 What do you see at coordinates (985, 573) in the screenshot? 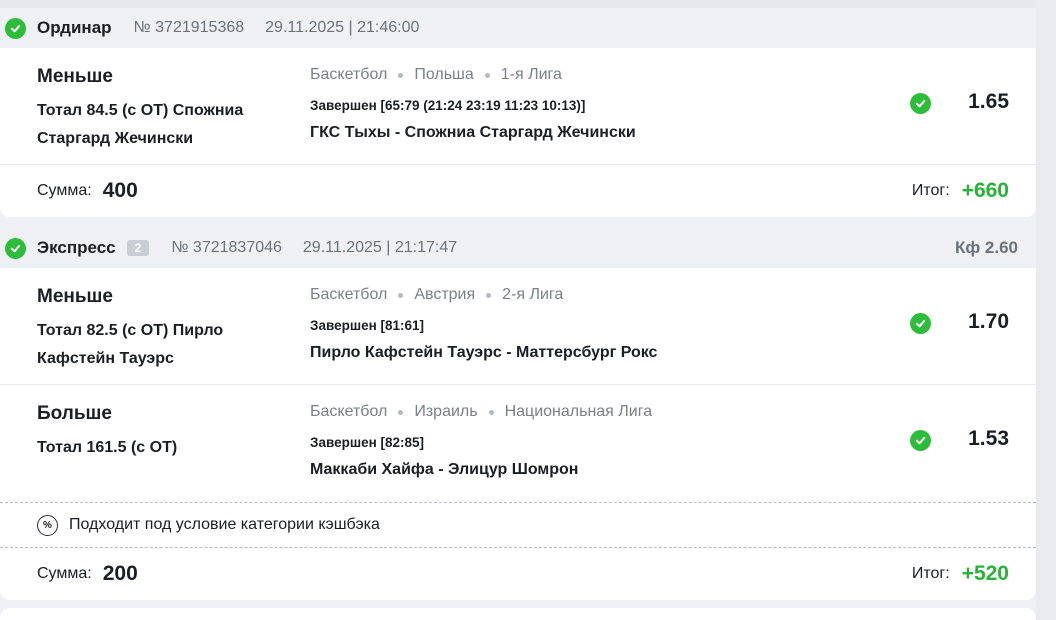
I see `result-value: +520` at bounding box center [985, 573].